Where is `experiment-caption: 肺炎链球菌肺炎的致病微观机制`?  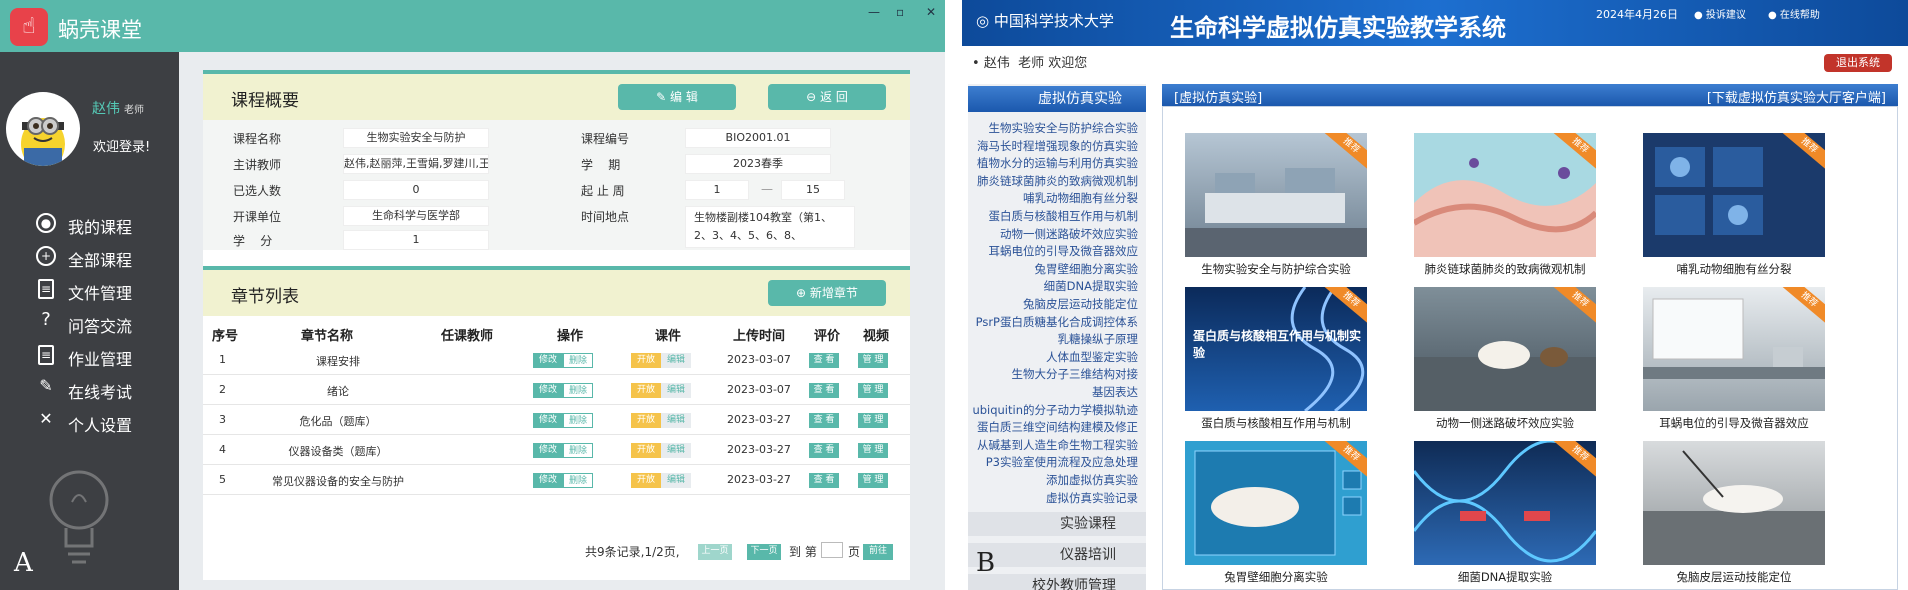 experiment-caption: 肺炎链球菌肺炎的致病微观机制 is located at coordinates (1505, 269).